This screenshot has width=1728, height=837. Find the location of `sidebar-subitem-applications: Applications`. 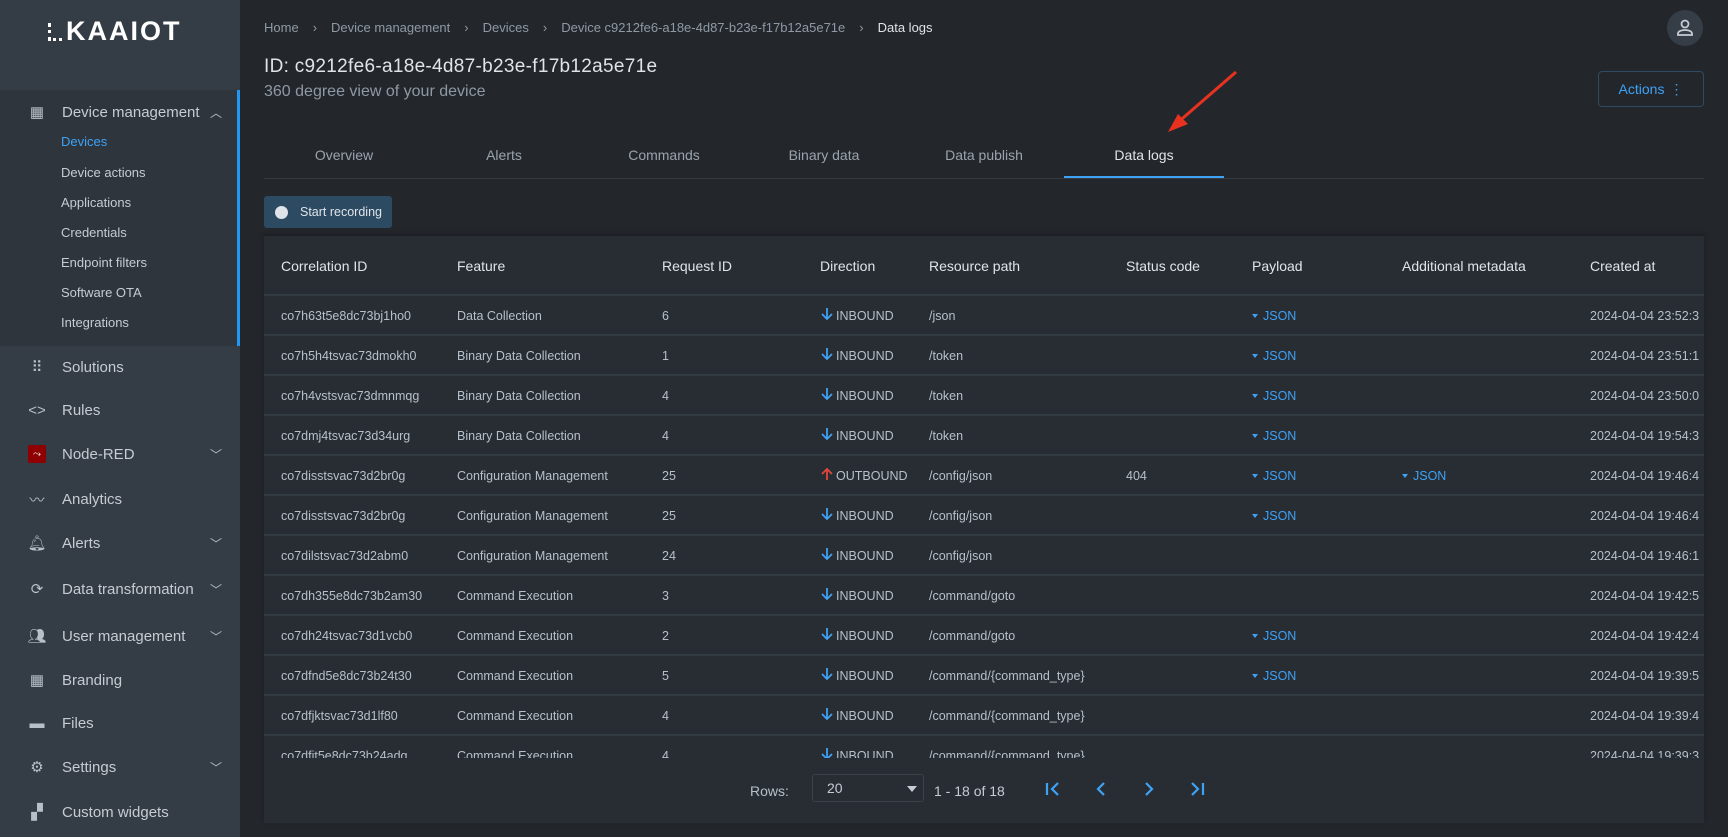

sidebar-subitem-applications: Applications is located at coordinates (96, 202).